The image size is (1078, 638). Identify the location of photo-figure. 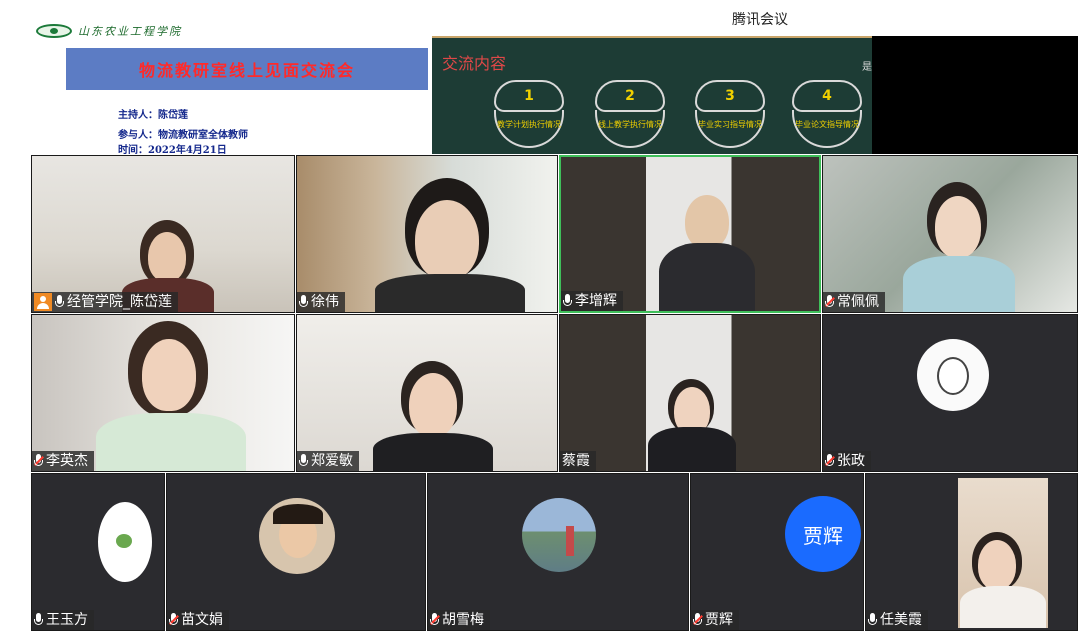
(570, 541).